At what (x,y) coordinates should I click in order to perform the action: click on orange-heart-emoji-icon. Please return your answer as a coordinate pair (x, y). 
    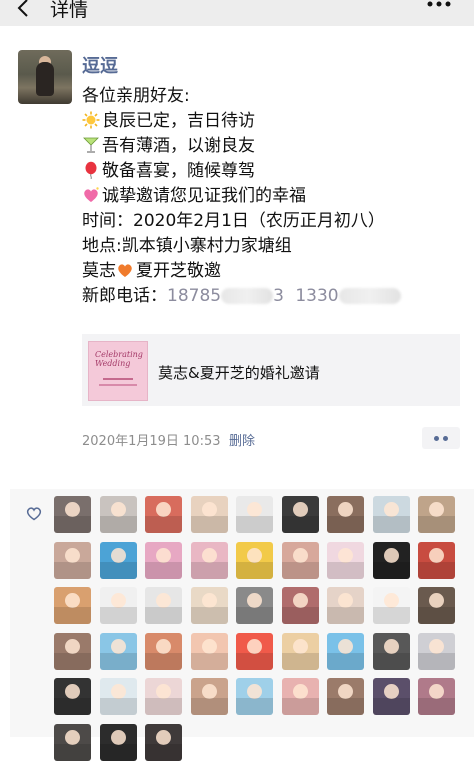
    Looking at the image, I should click on (125, 270).